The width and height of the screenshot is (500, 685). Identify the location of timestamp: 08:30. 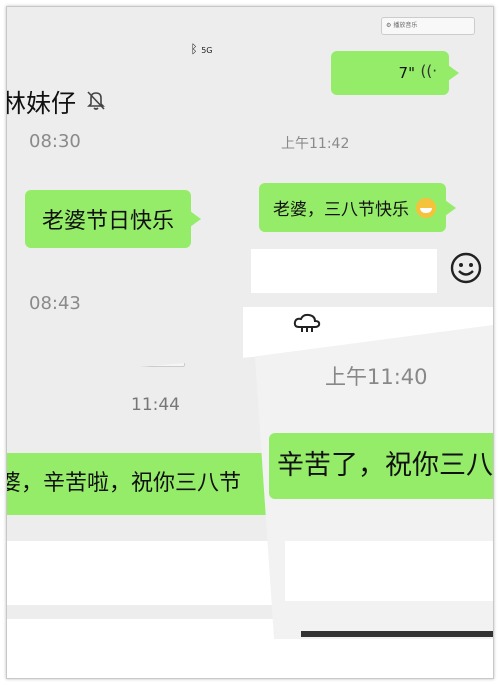
(55, 141).